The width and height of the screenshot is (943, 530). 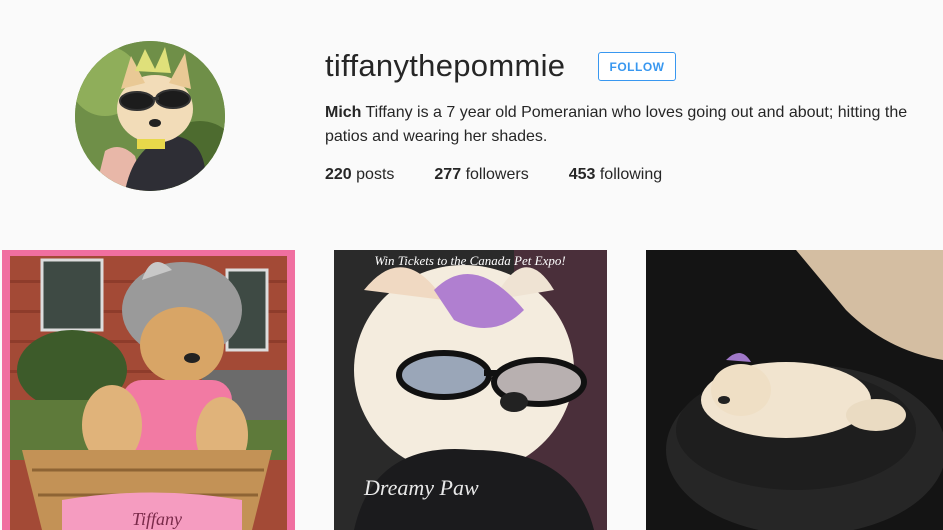 I want to click on profile-avatar, so click(x=150, y=116).